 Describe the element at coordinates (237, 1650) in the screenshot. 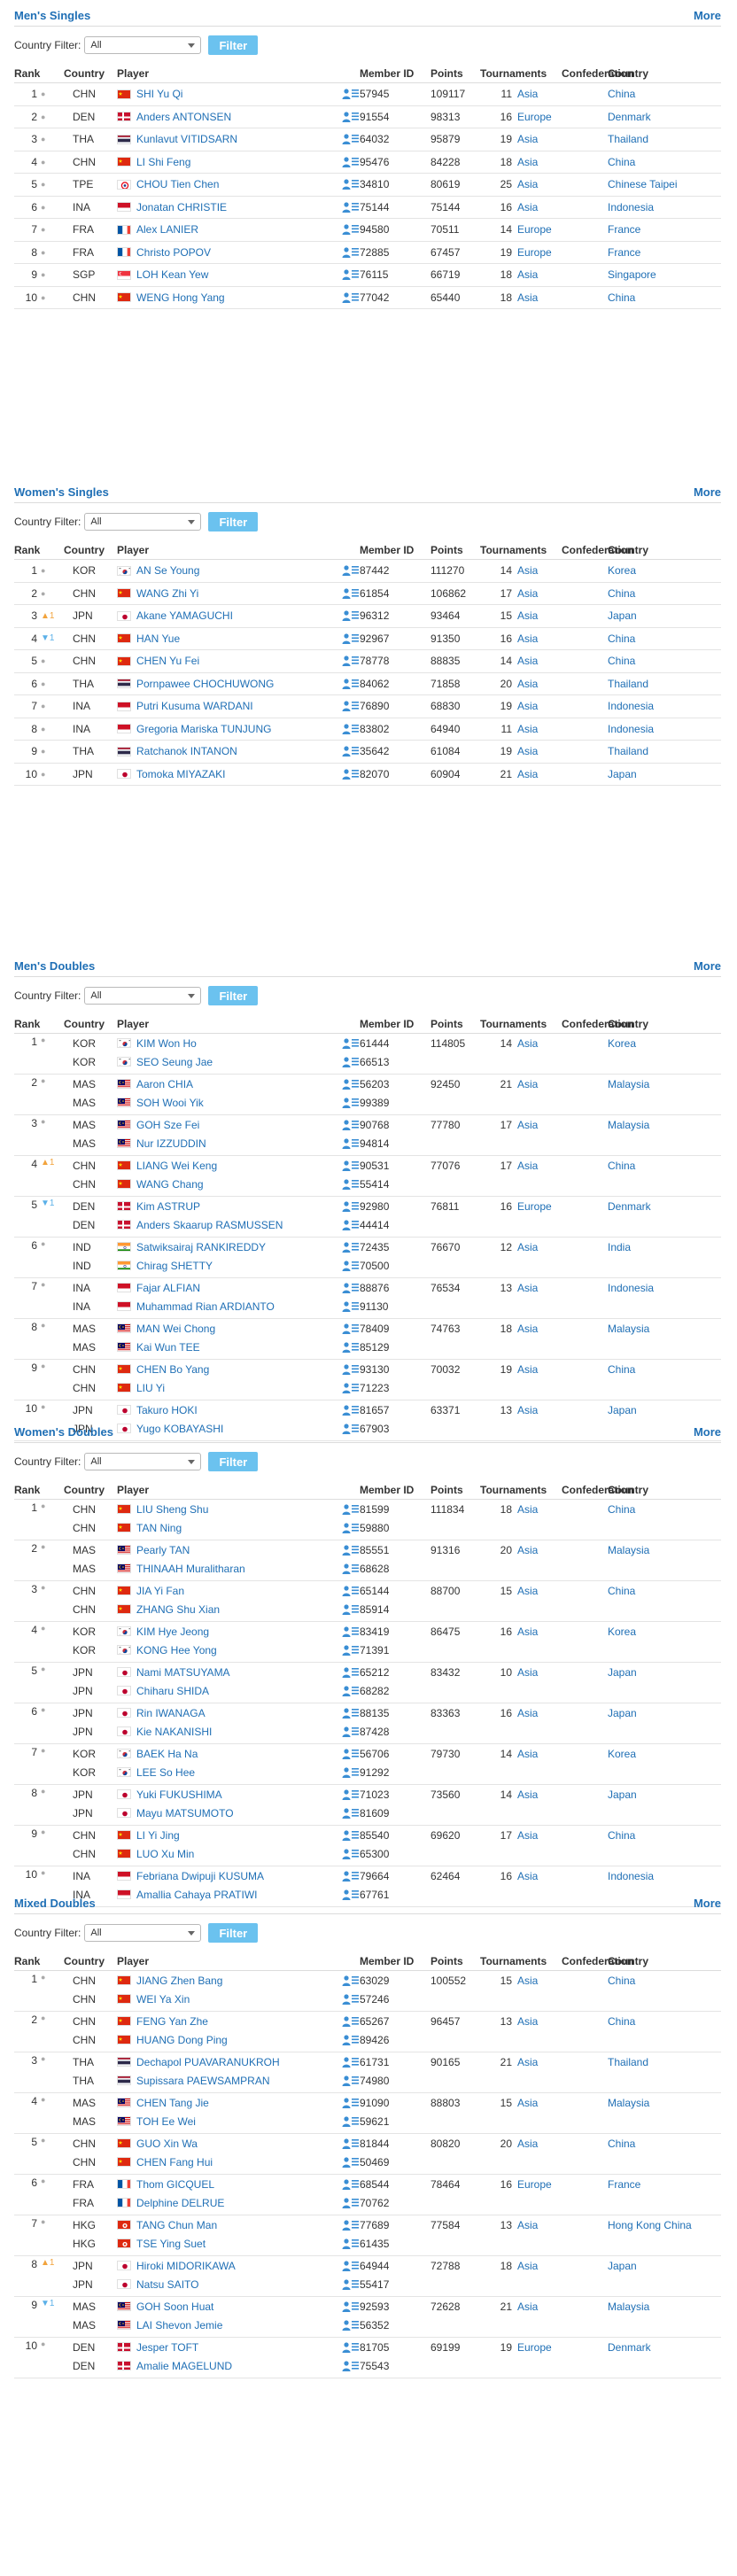

I see `player-name-link: KONG Hee Yong` at that location.